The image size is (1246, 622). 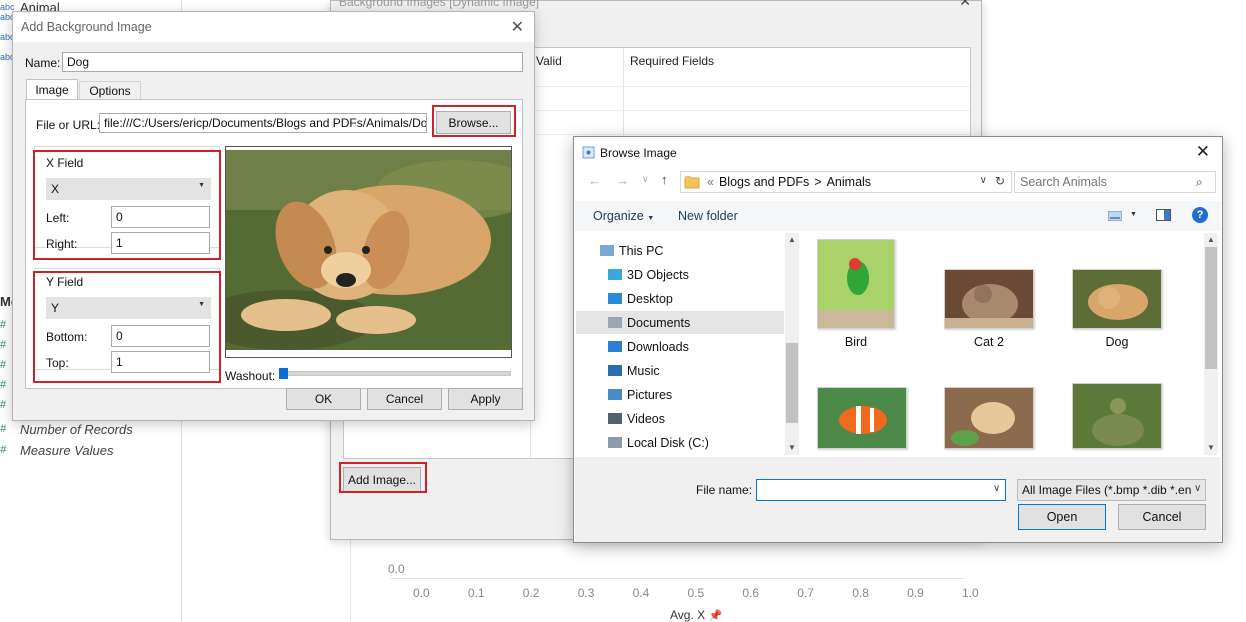 What do you see at coordinates (1133, 214) in the screenshot?
I see `view-dropdown-arrow-icon: ▼` at bounding box center [1133, 214].